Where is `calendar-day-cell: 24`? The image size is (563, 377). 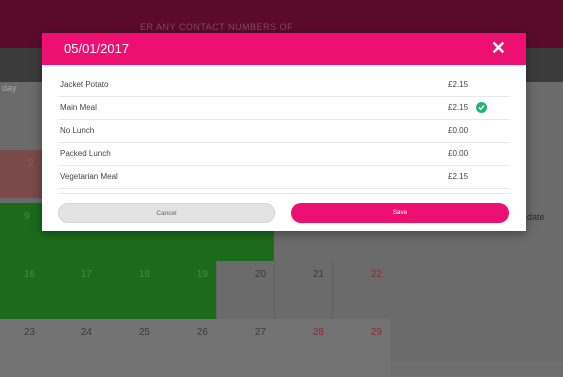 calendar-day-cell: 24 is located at coordinates (71, 348).